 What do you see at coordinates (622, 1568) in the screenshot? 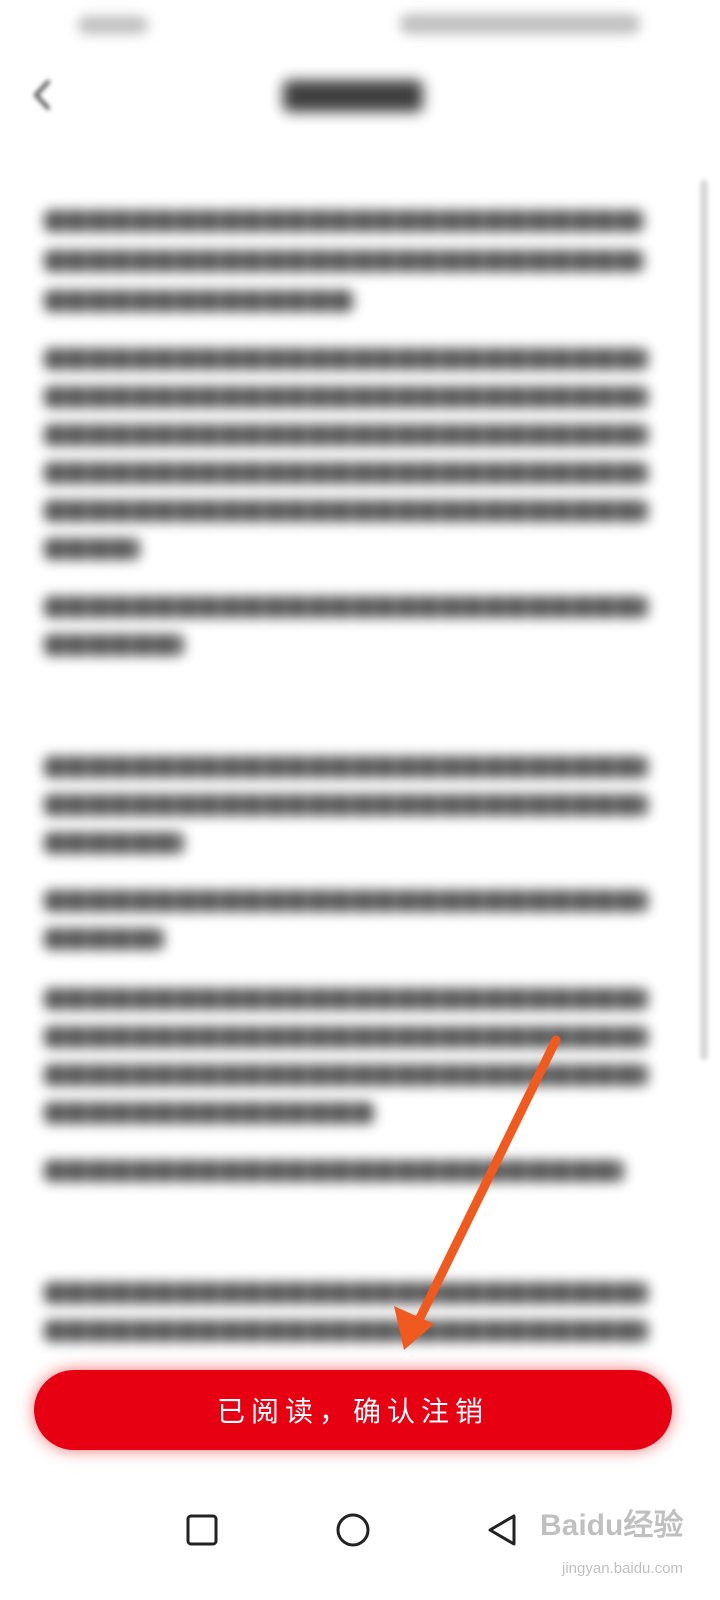
I see `watermark-url: jingyan.baidu.com` at bounding box center [622, 1568].